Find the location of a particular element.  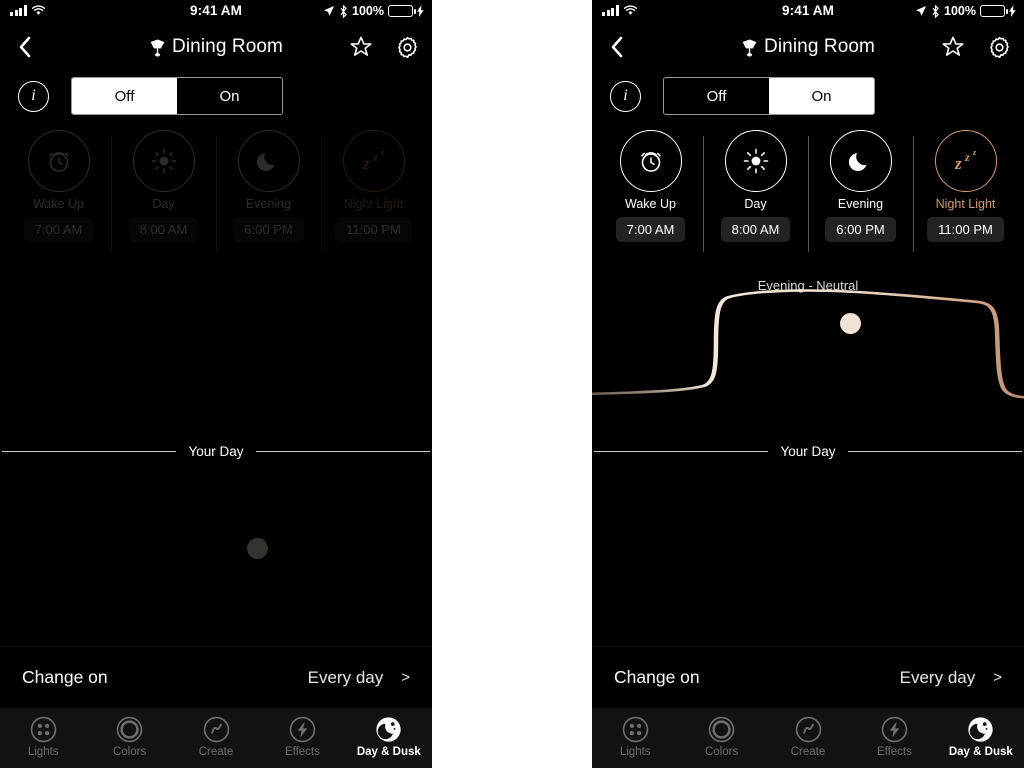

day-dusk-moon-icon is located at coordinates (980, 729).